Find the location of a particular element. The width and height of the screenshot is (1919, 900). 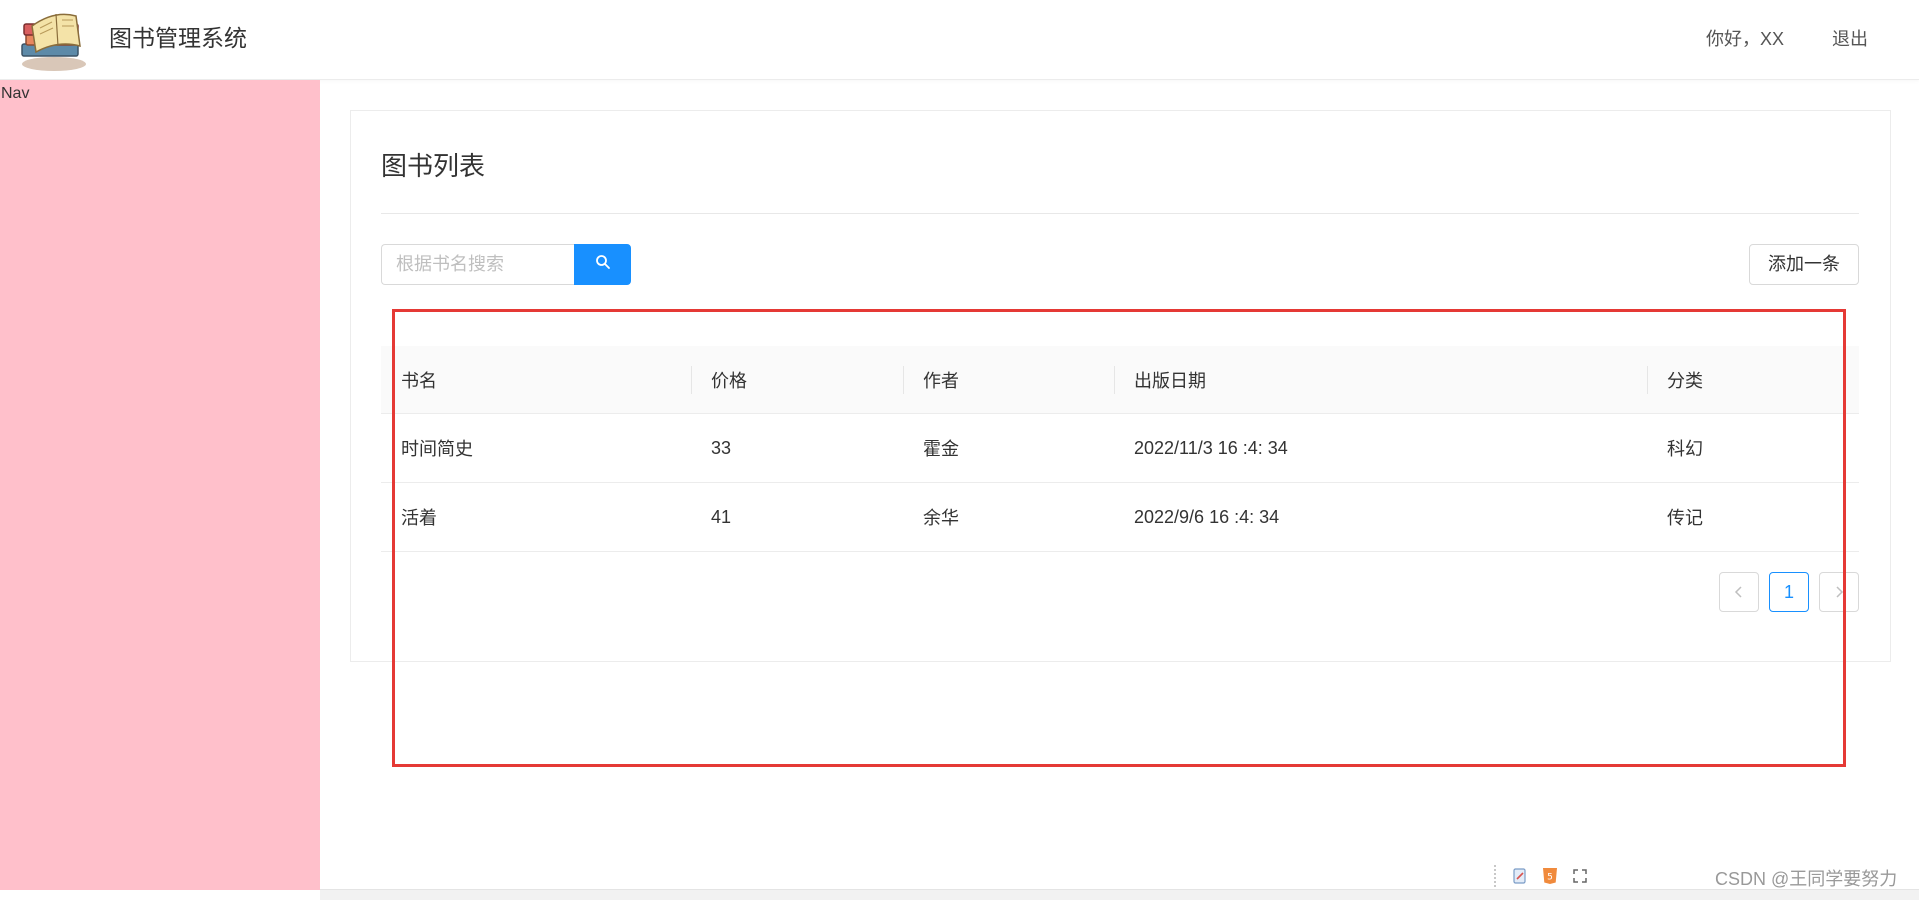

table-header: 书名 价格 作者 出版日期 分类 is located at coordinates (1120, 380).